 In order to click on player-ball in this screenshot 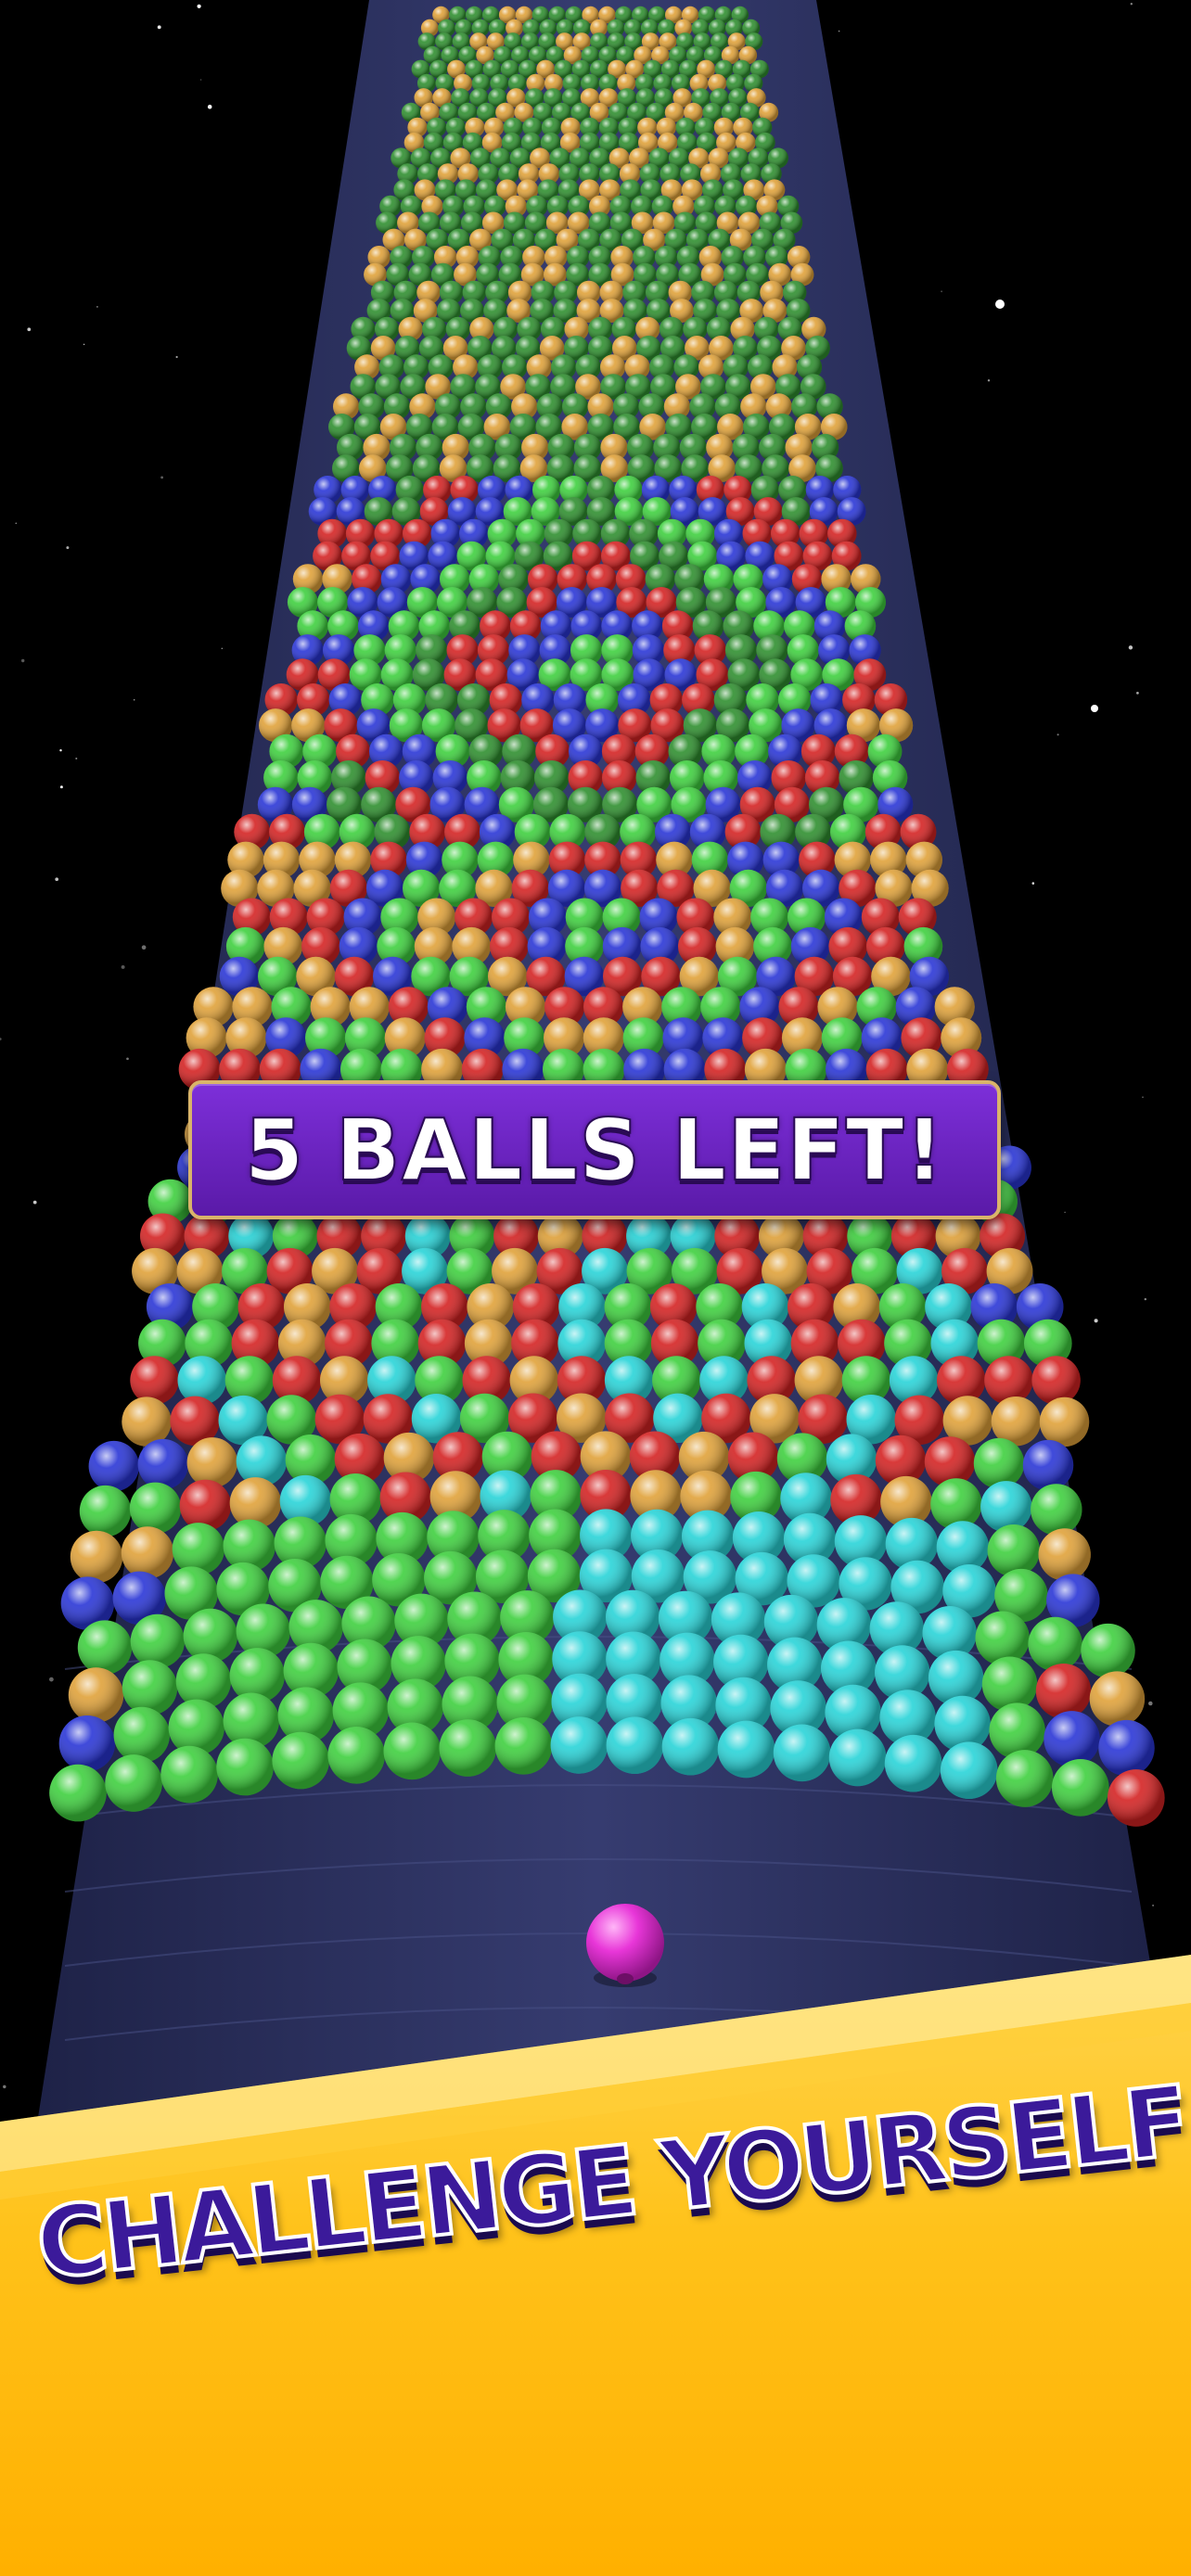, I will do `click(625, 1945)`.